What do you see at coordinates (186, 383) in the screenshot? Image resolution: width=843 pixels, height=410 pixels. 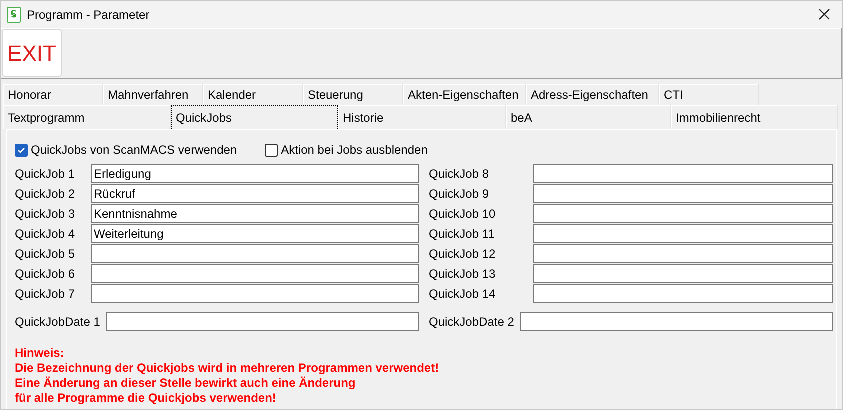 I see `notice-text: Eine Änderung an dieser Stelle bewirkt auch eine Änderung` at bounding box center [186, 383].